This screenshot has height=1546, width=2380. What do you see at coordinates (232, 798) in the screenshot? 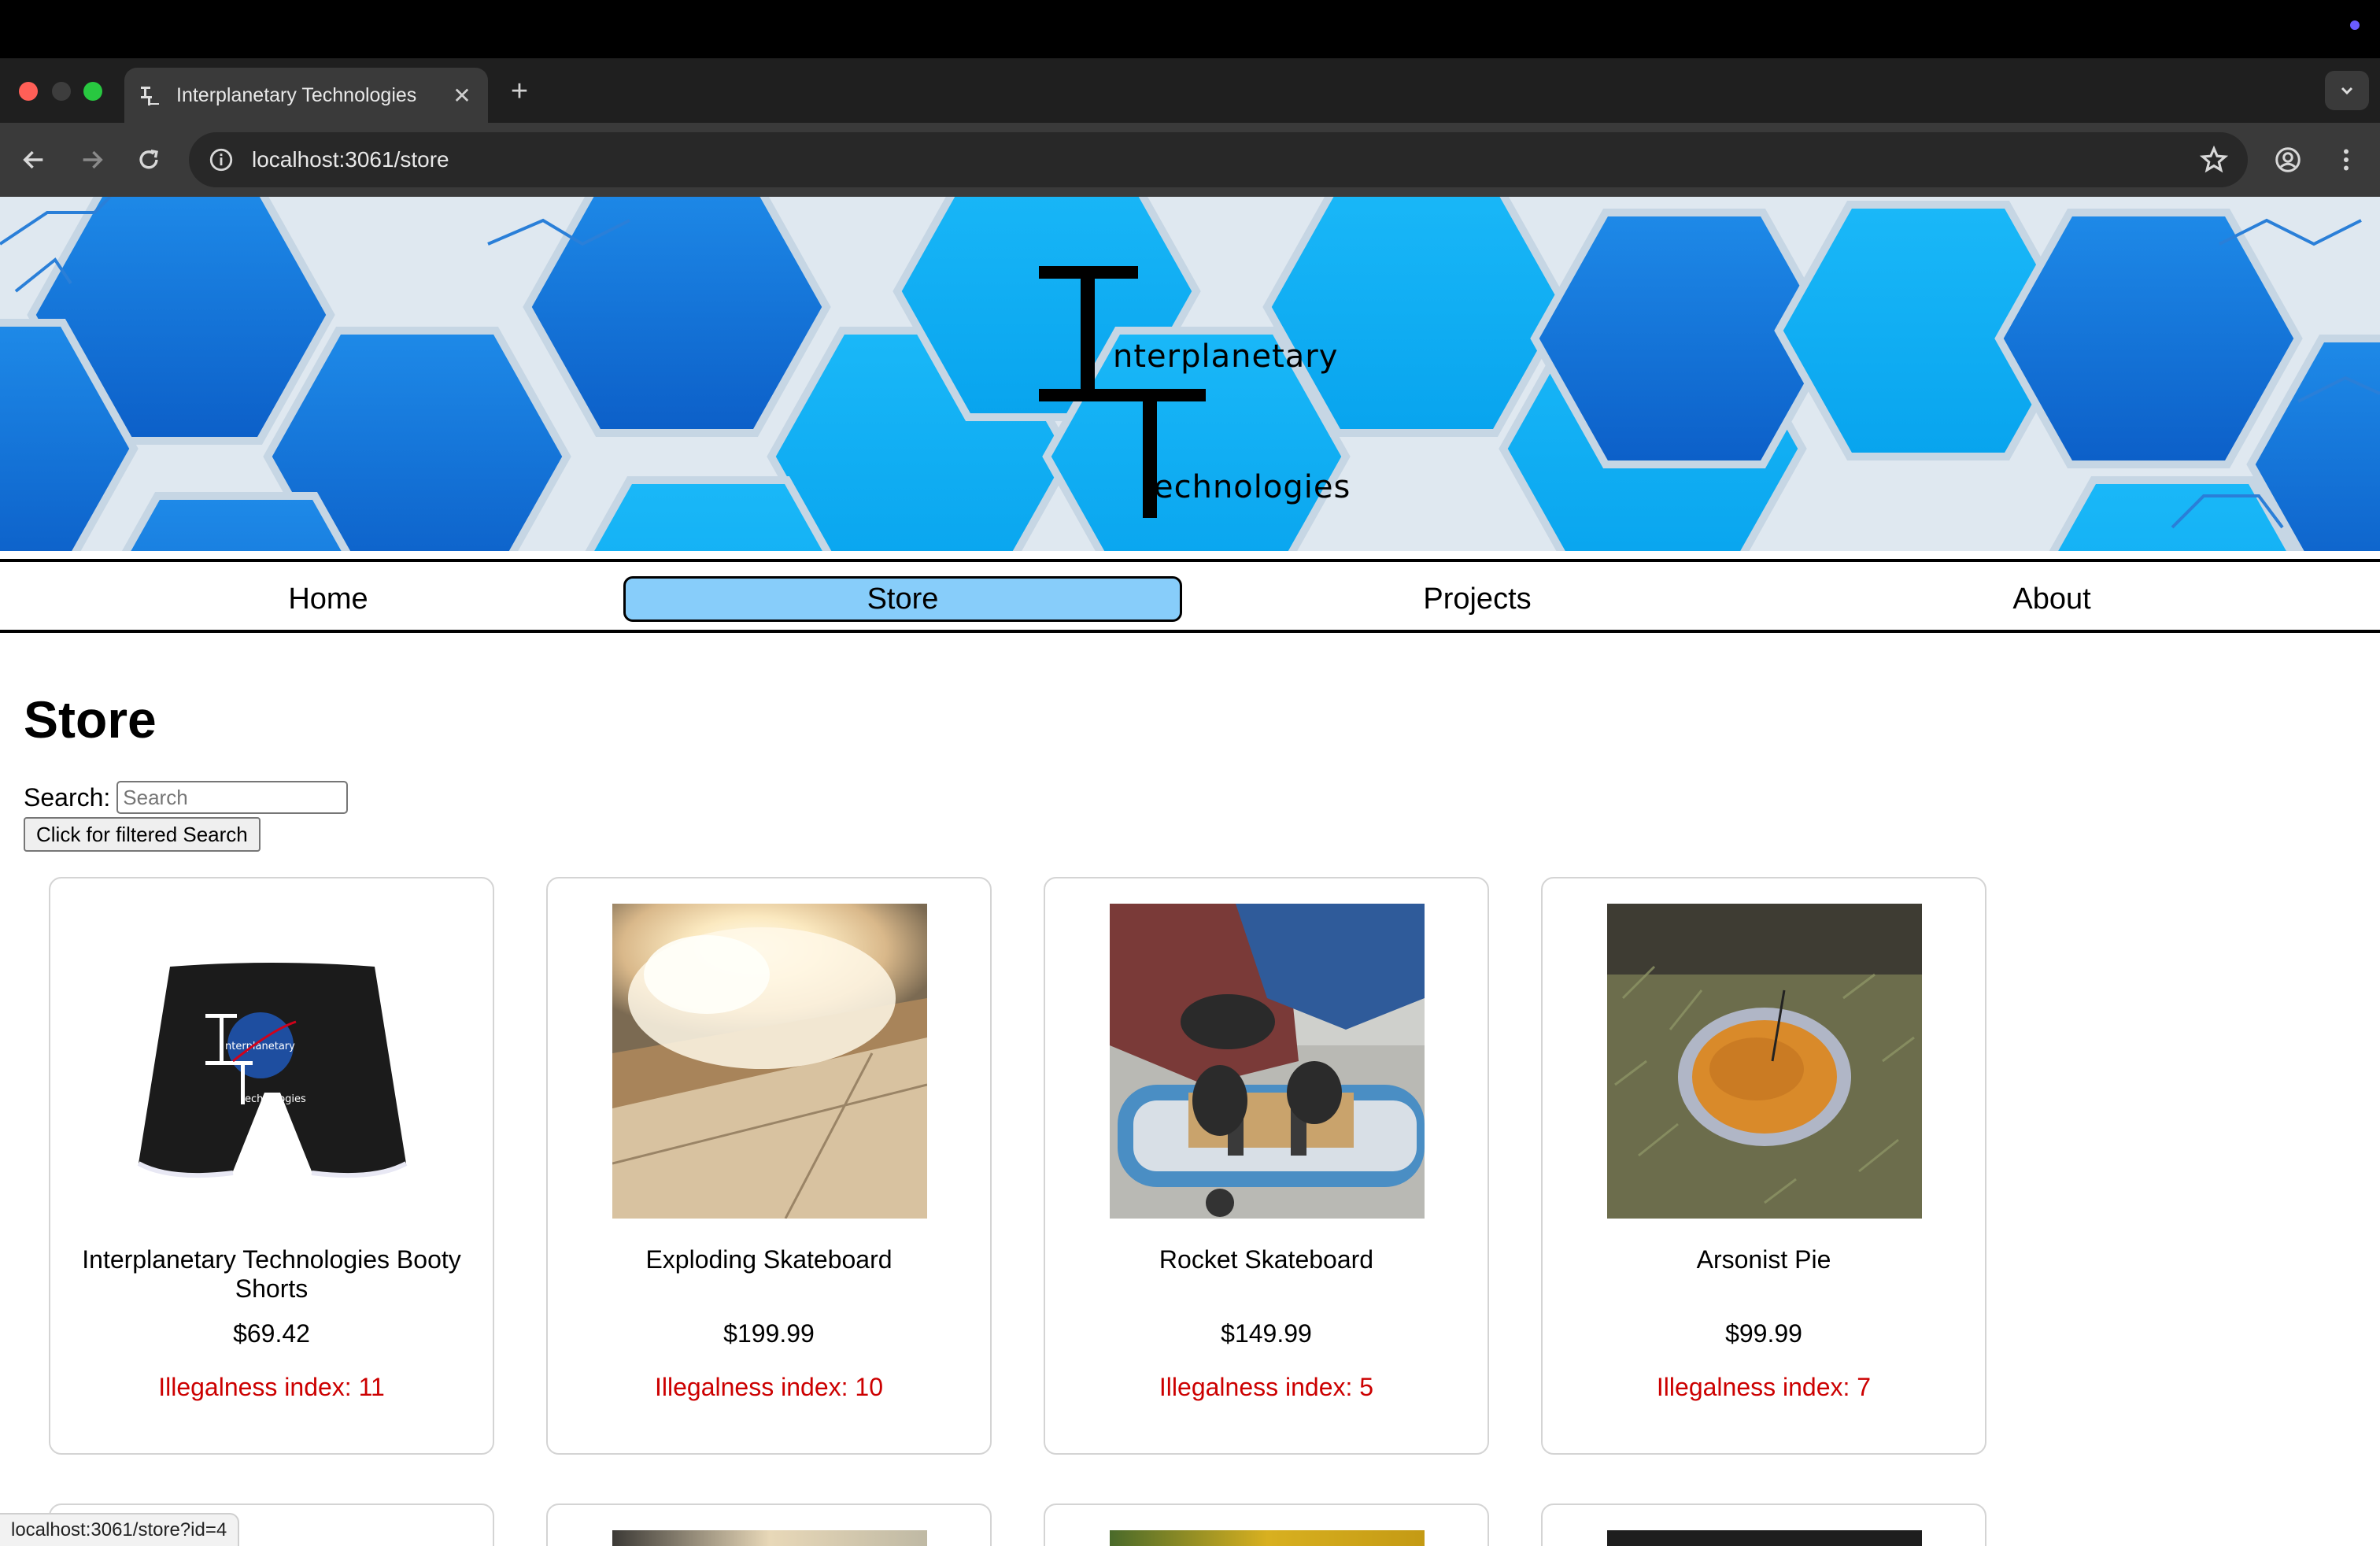
I see `search-input` at bounding box center [232, 798].